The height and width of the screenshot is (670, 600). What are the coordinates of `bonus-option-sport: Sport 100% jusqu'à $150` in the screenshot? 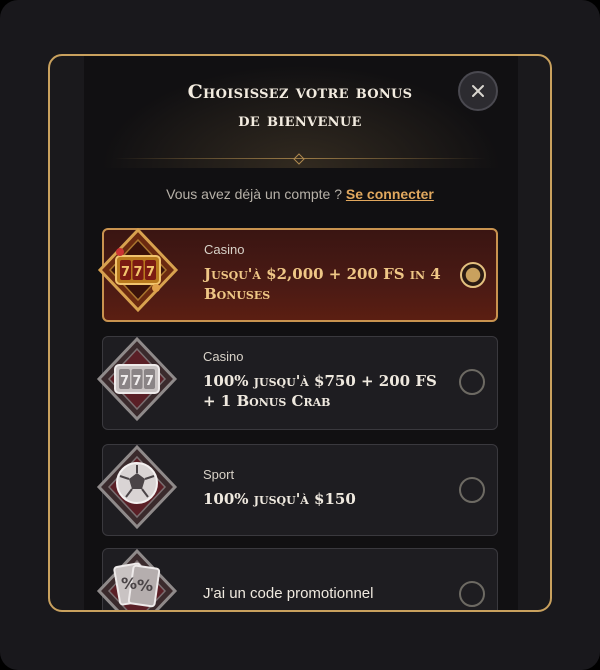 It's located at (297, 490).